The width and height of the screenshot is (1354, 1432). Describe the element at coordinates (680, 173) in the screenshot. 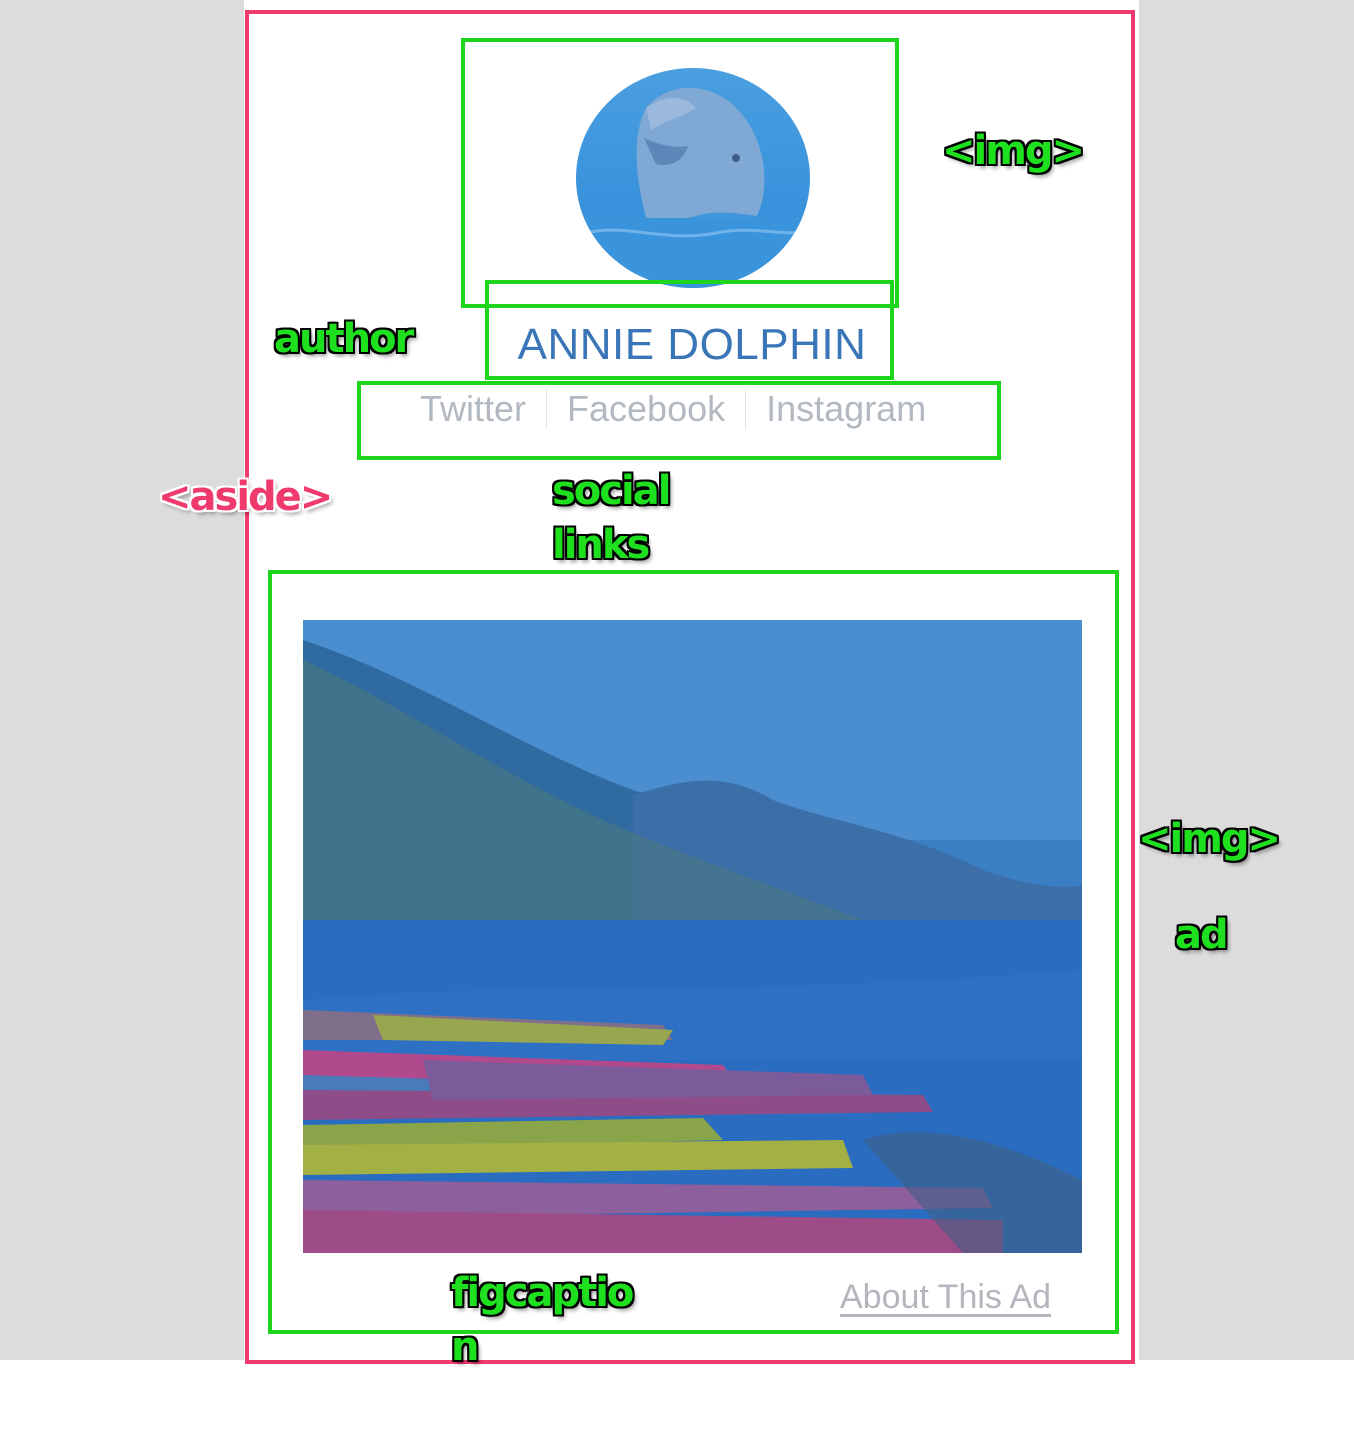

I see `img-outline` at that location.